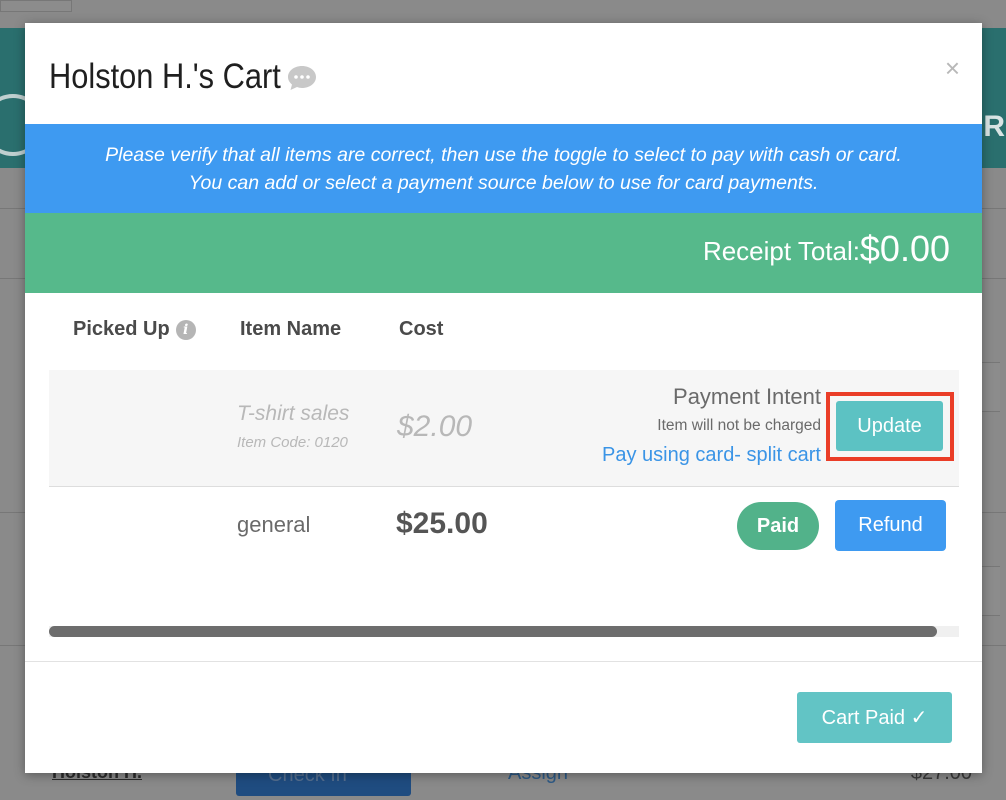 Image resolution: width=1006 pixels, height=800 pixels. What do you see at coordinates (890, 525) in the screenshot?
I see `refund-button: Refund` at bounding box center [890, 525].